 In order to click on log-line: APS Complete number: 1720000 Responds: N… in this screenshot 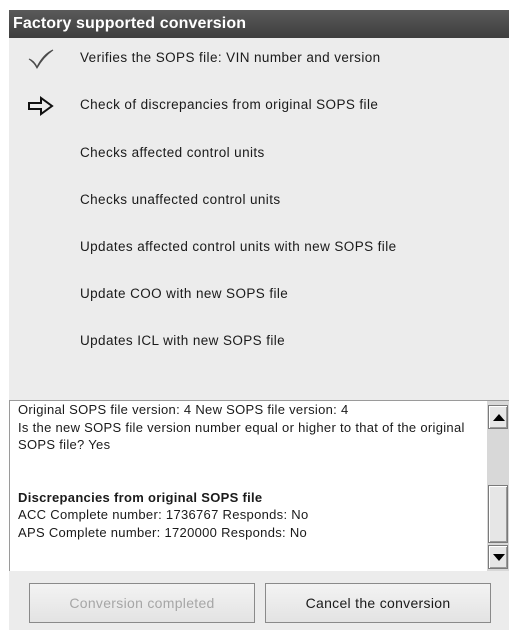, I will do `click(163, 532)`.